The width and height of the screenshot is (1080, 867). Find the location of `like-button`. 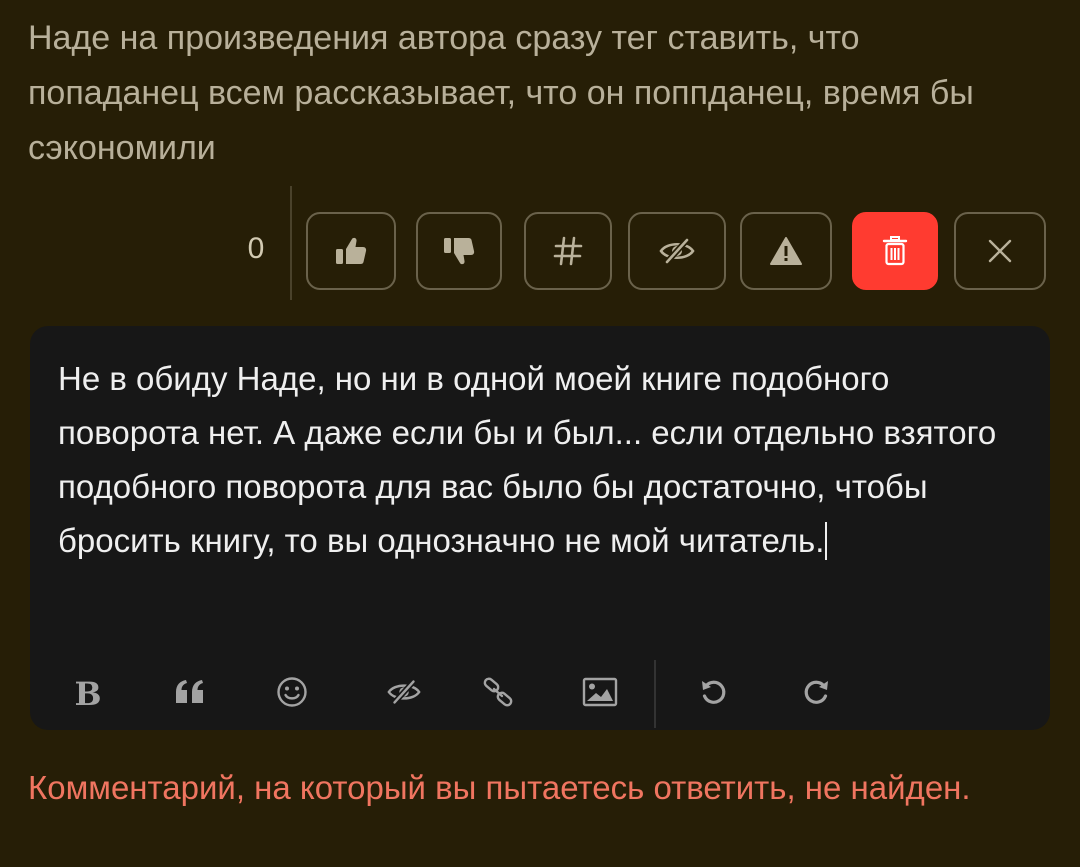

like-button is located at coordinates (351, 251).